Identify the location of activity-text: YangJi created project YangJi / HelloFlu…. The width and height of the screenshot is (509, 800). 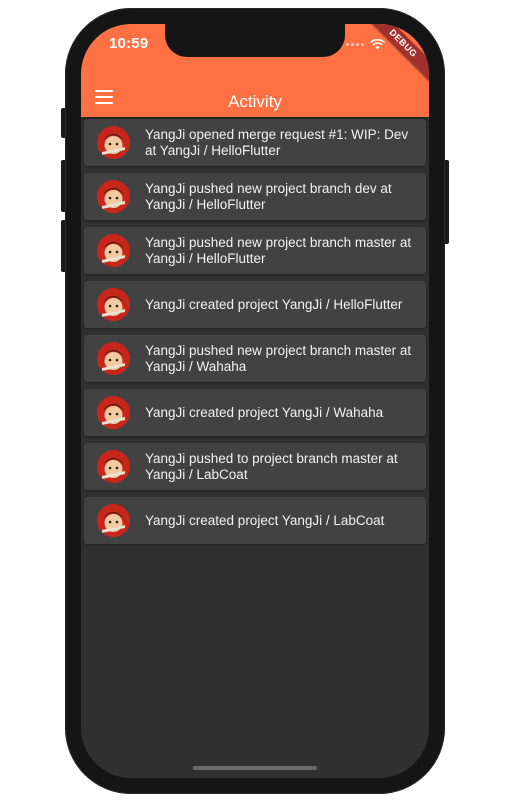
(274, 304).